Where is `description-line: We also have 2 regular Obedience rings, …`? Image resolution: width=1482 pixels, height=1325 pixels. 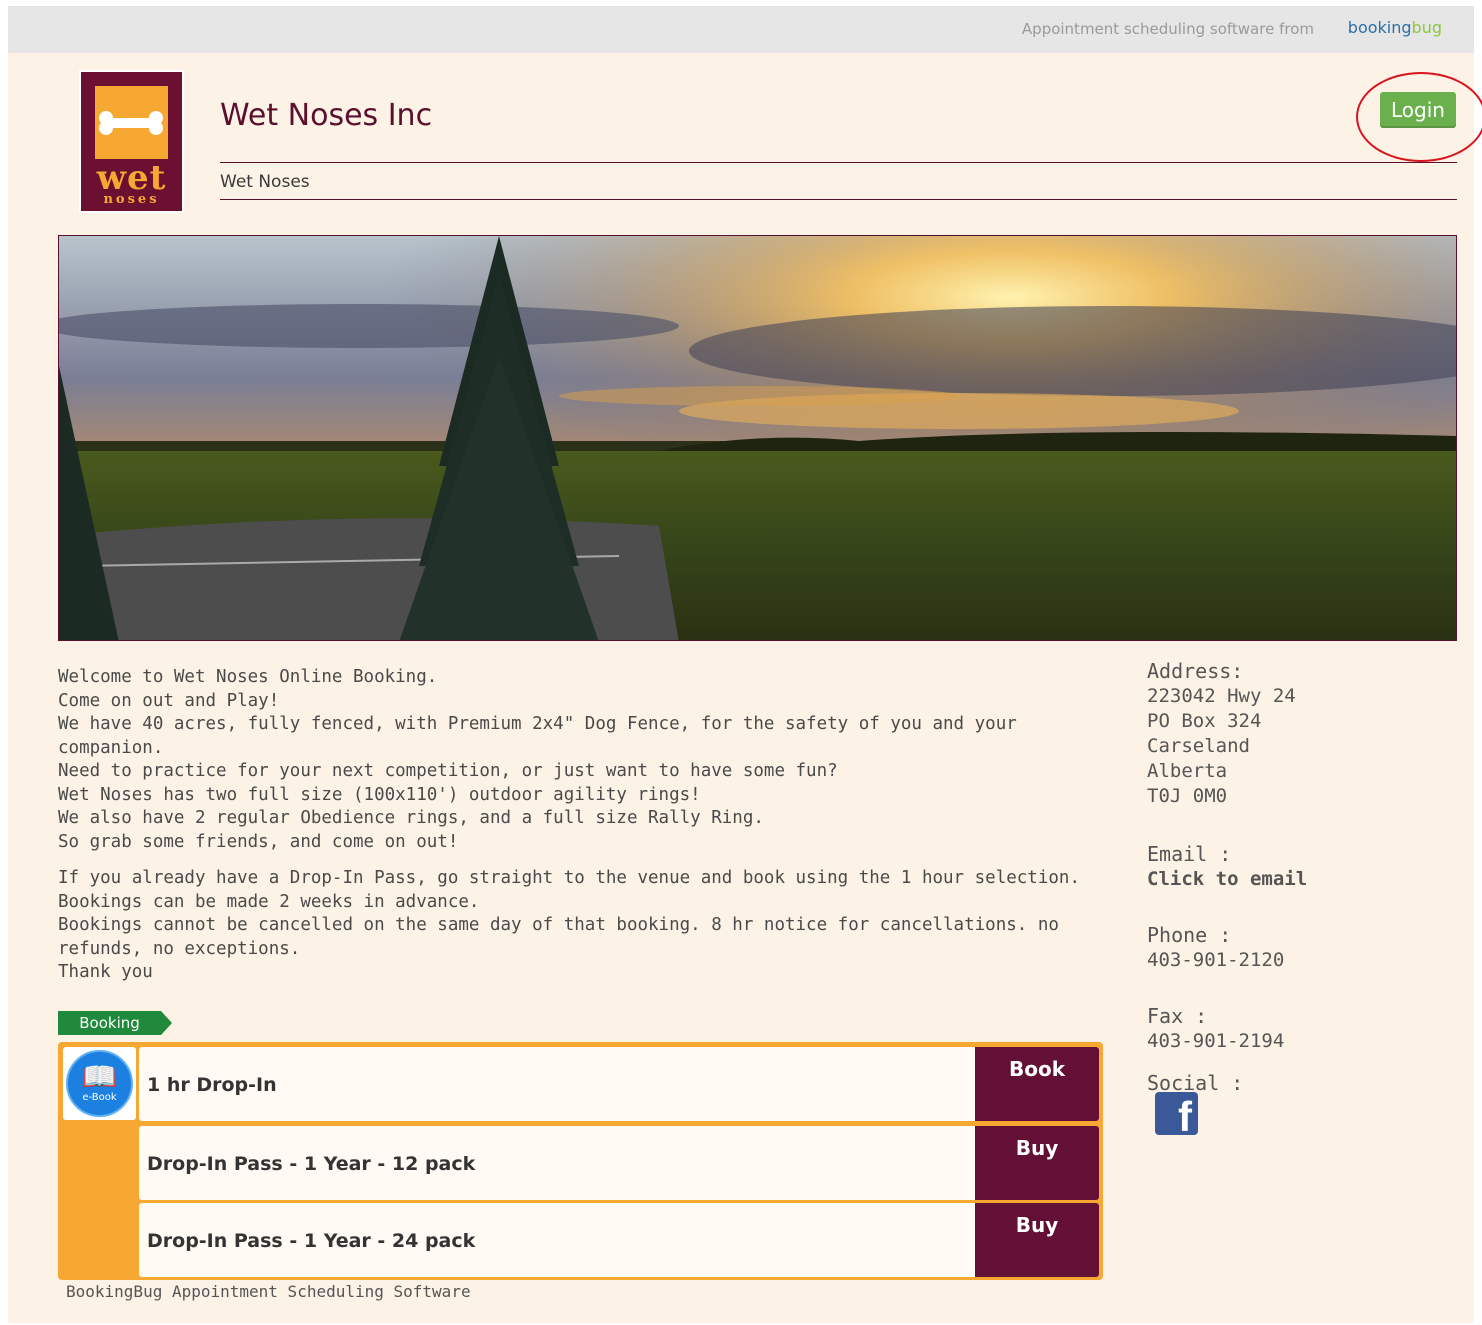
description-line: We also have 2 regular Obedience rings, … is located at coordinates (411, 818).